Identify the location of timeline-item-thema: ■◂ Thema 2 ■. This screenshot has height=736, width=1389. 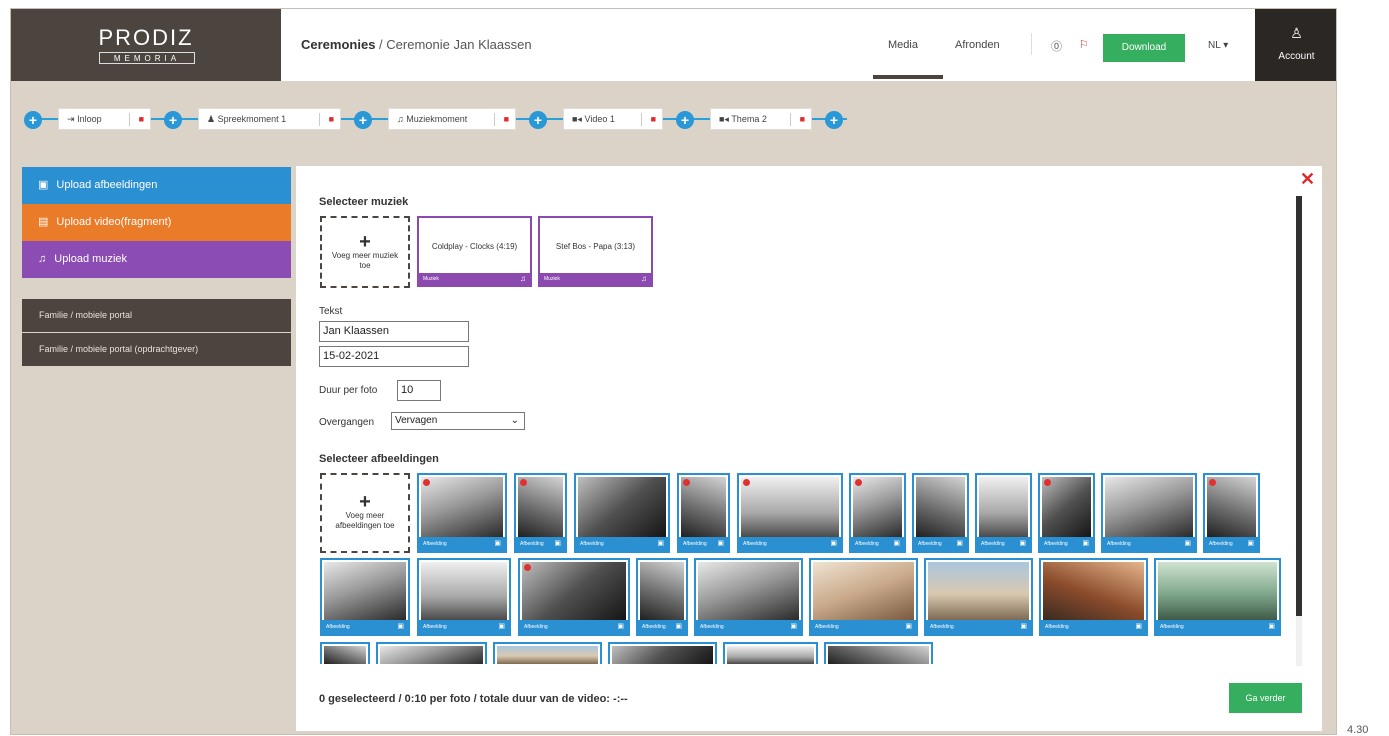
(761, 119).